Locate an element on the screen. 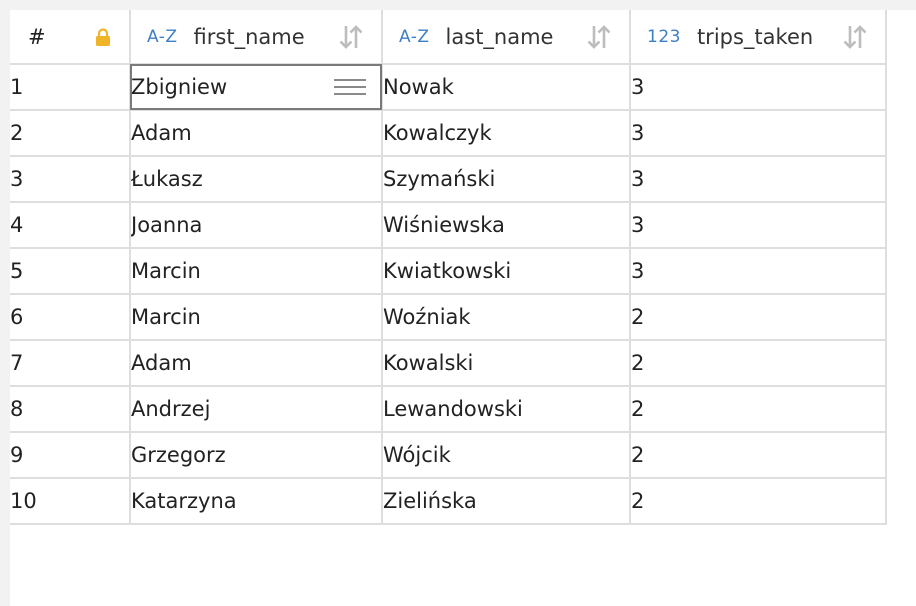 The width and height of the screenshot is (916, 606). column-header-first-name: A-Z first_name is located at coordinates (256, 37).